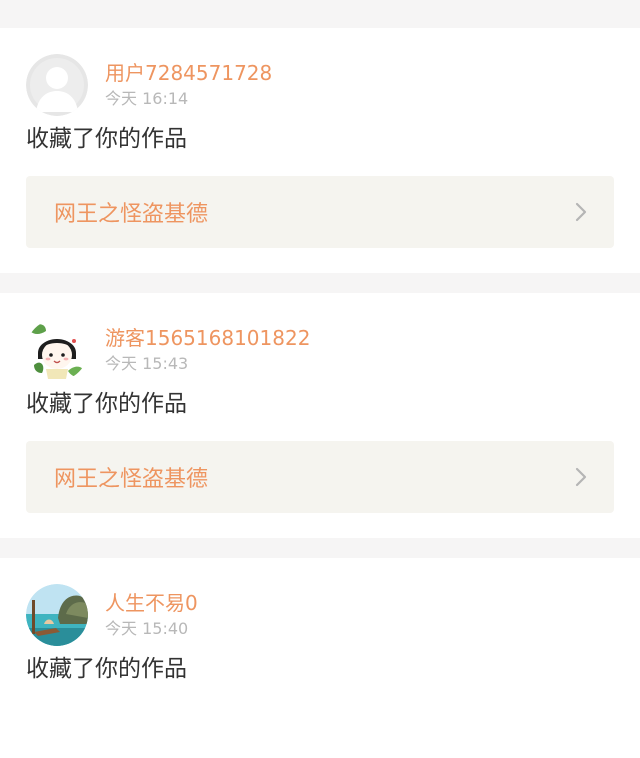  I want to click on notification-header: 用户7284571728 今天 16:14, so click(320, 84).